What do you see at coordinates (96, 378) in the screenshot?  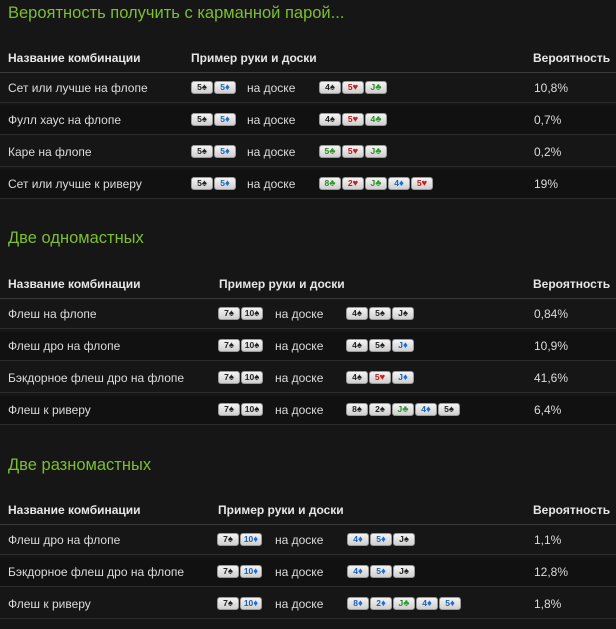 I see `combination-name: Бэкдорное флеш дро на флопе` at bounding box center [96, 378].